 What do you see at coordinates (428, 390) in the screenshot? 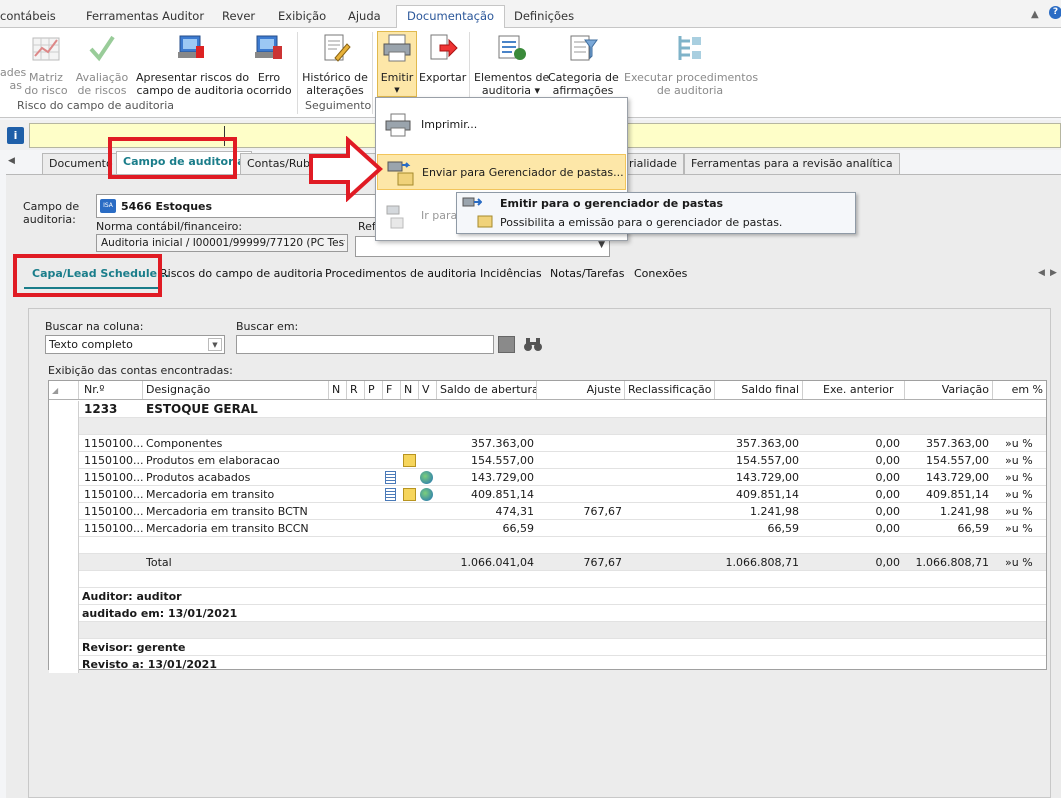
I see `header-v: V` at bounding box center [428, 390].